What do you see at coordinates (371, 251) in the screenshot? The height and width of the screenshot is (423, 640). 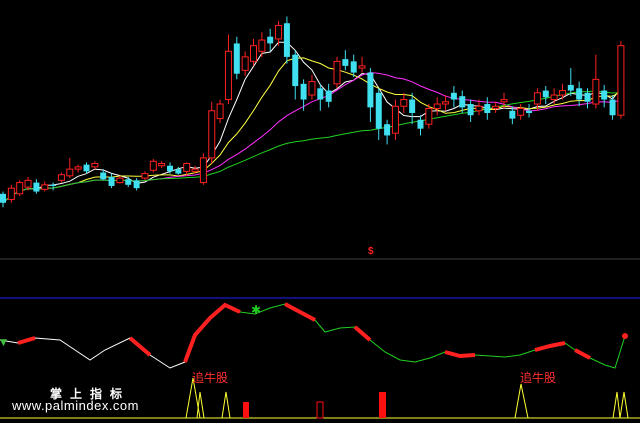 I see `dollar-marker: $` at bounding box center [371, 251].